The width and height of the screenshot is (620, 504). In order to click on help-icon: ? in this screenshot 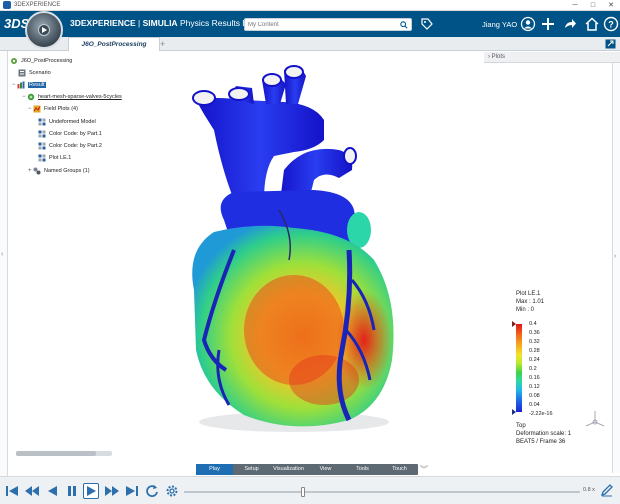, I will do `click(611, 24)`.